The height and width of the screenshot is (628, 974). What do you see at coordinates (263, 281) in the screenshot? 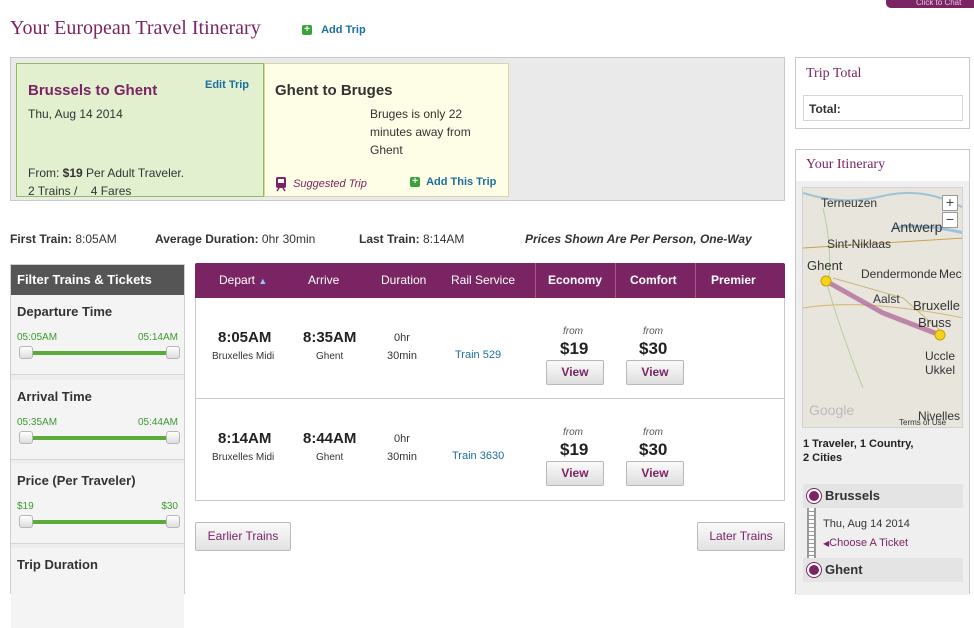
I see `sort-asc-icon: ▲` at bounding box center [263, 281].